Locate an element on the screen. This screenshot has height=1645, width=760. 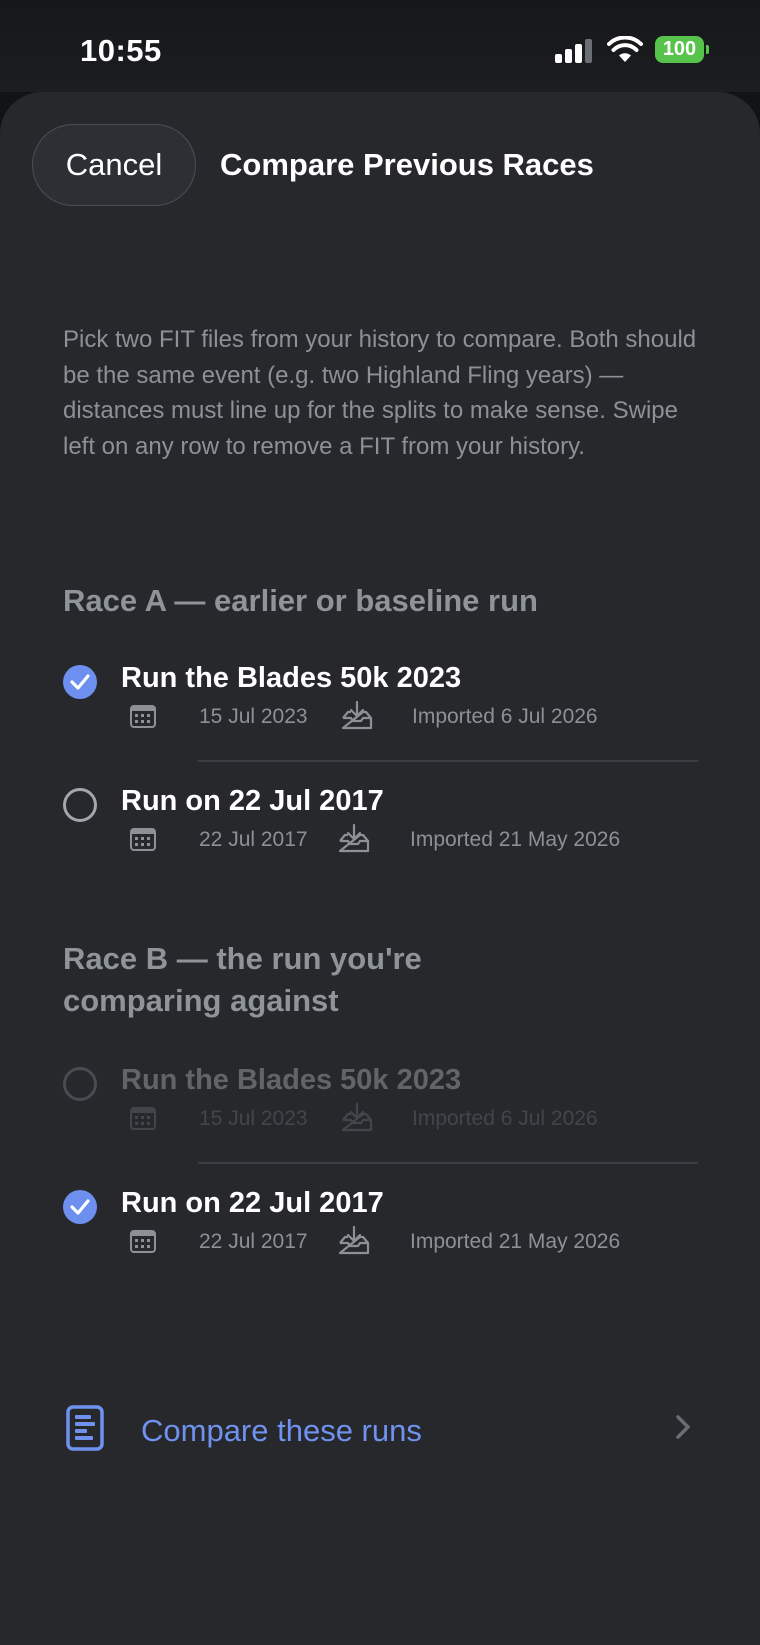
compare-runs-button: Compare these runs is located at coordinates (380, 1430).